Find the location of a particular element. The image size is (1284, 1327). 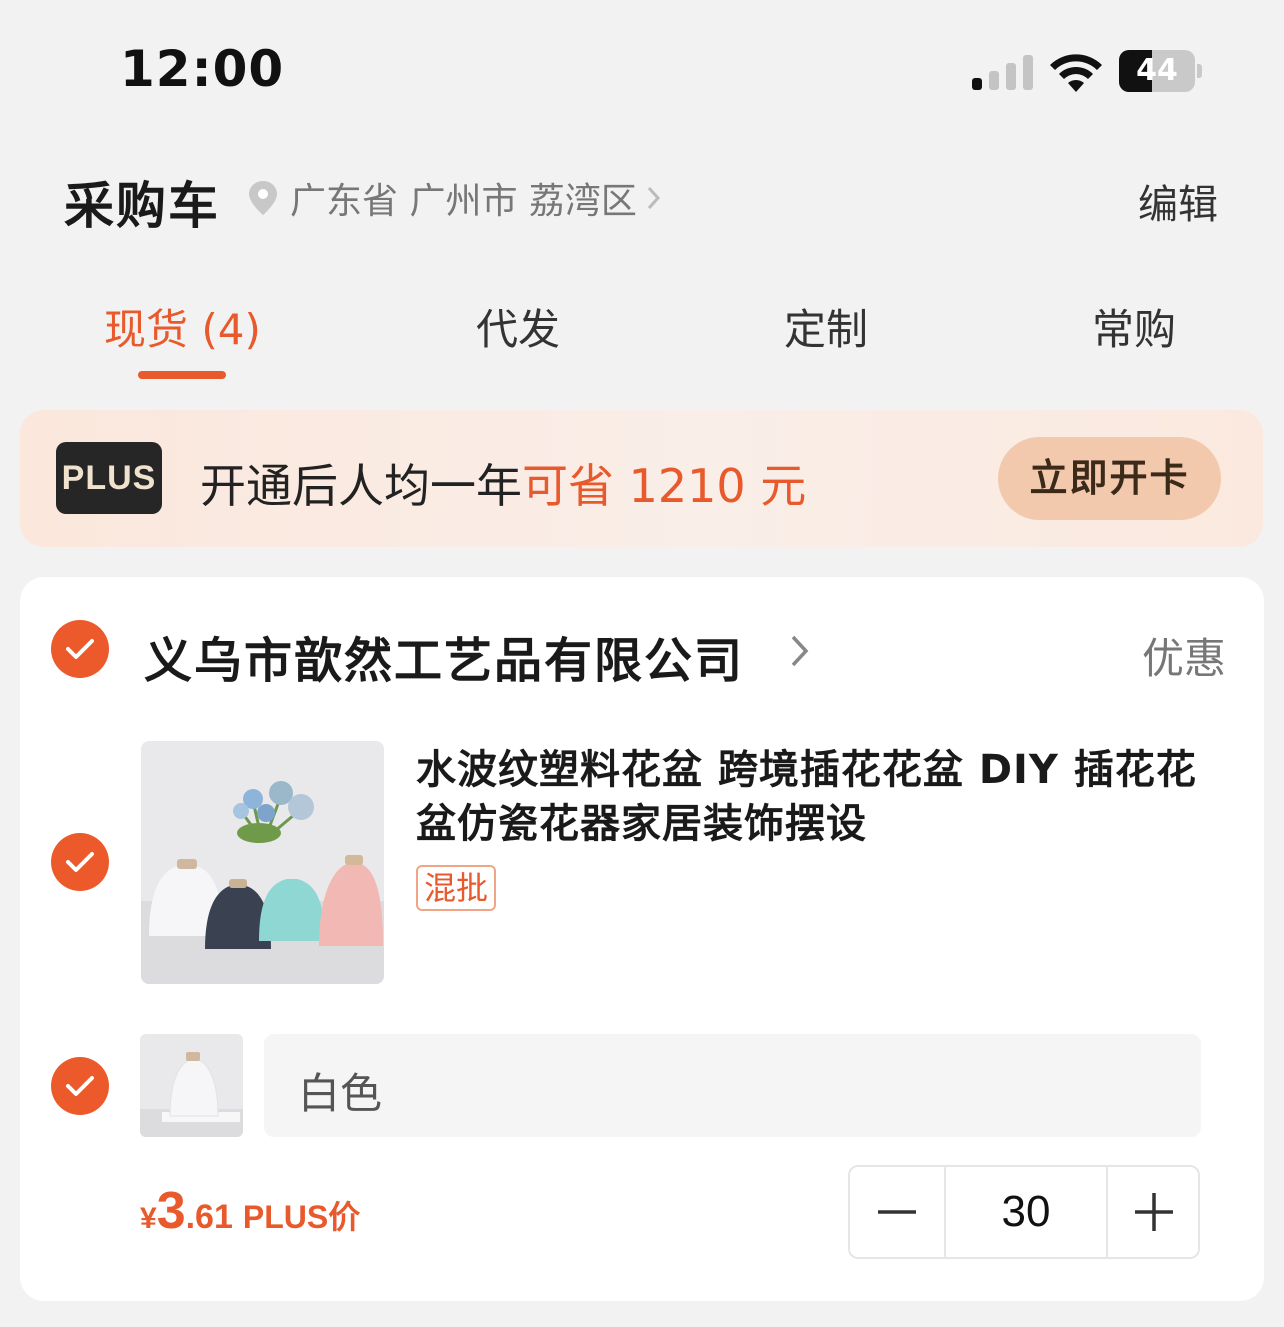

price-decimal: .61 is located at coordinates (209, 1217).